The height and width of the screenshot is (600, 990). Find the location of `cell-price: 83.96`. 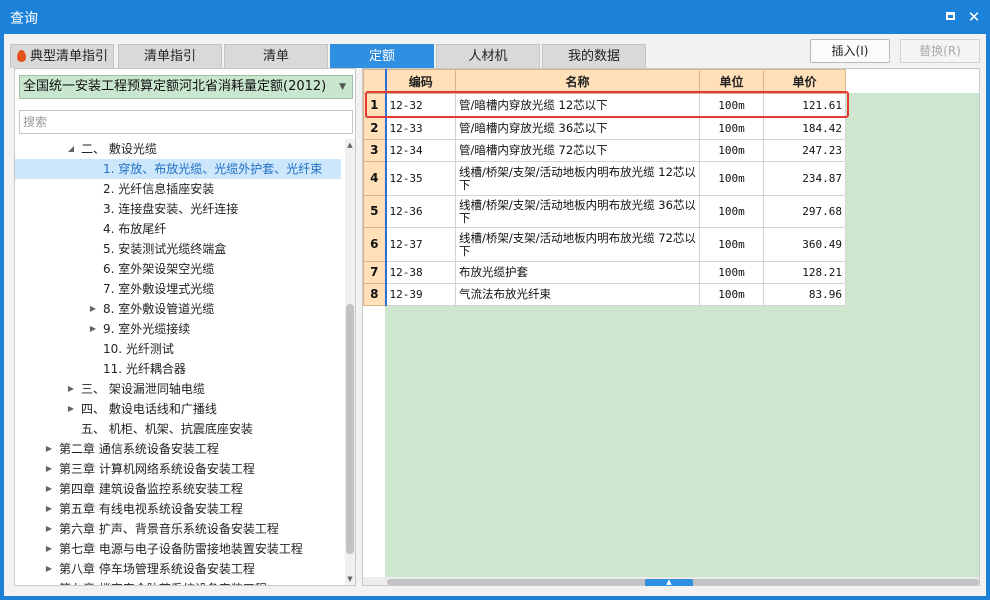

cell-price: 83.96 is located at coordinates (804, 294).